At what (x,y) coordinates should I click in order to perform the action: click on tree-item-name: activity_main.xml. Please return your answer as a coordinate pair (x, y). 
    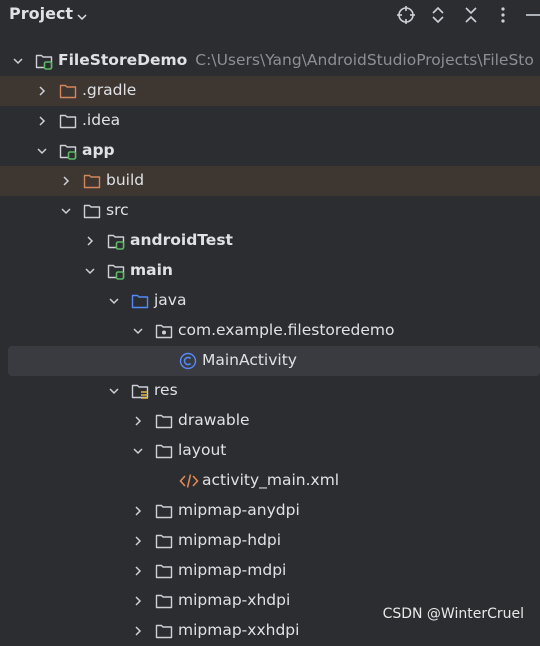
    Looking at the image, I should click on (271, 480).